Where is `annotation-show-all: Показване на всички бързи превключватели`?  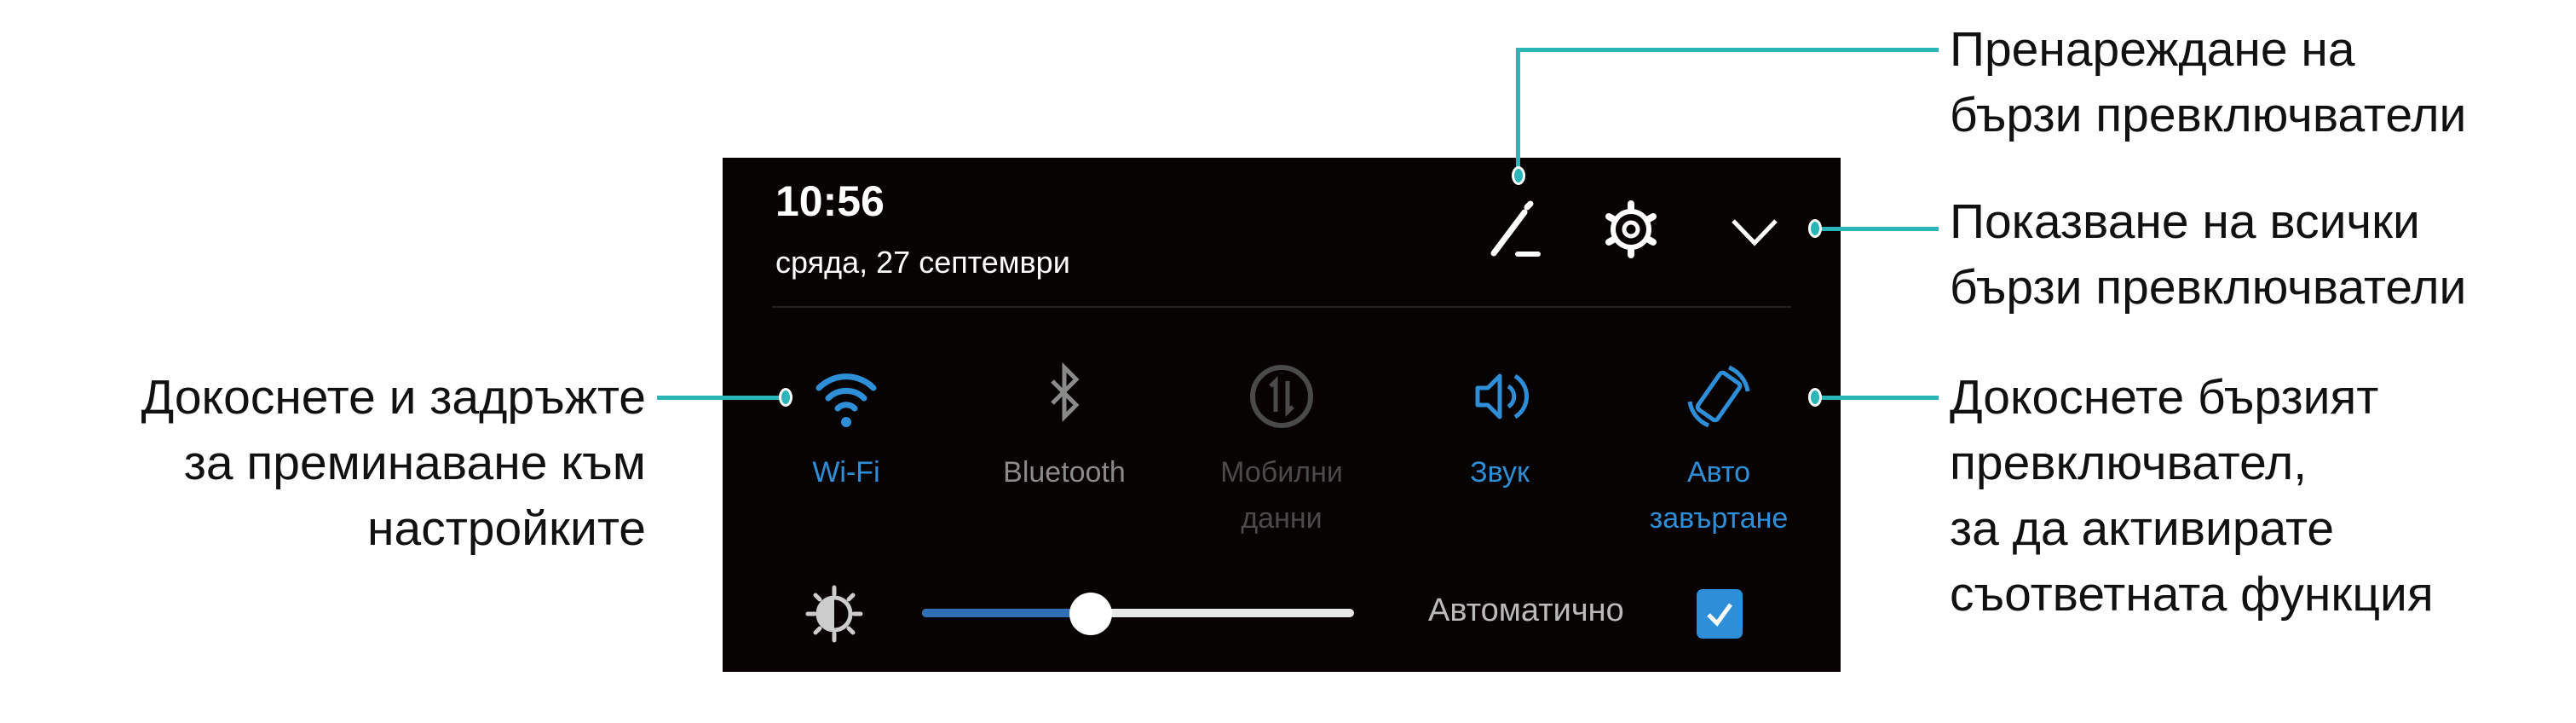
annotation-show-all: Показване на всички бързи превключватели is located at coordinates (2208, 254).